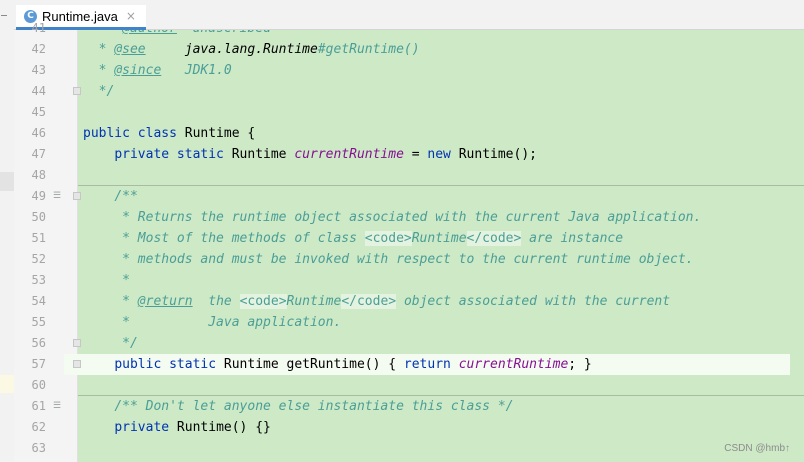 The image size is (804, 462). I want to click on code-line: 62 private Runtime() {}, so click(395, 427).